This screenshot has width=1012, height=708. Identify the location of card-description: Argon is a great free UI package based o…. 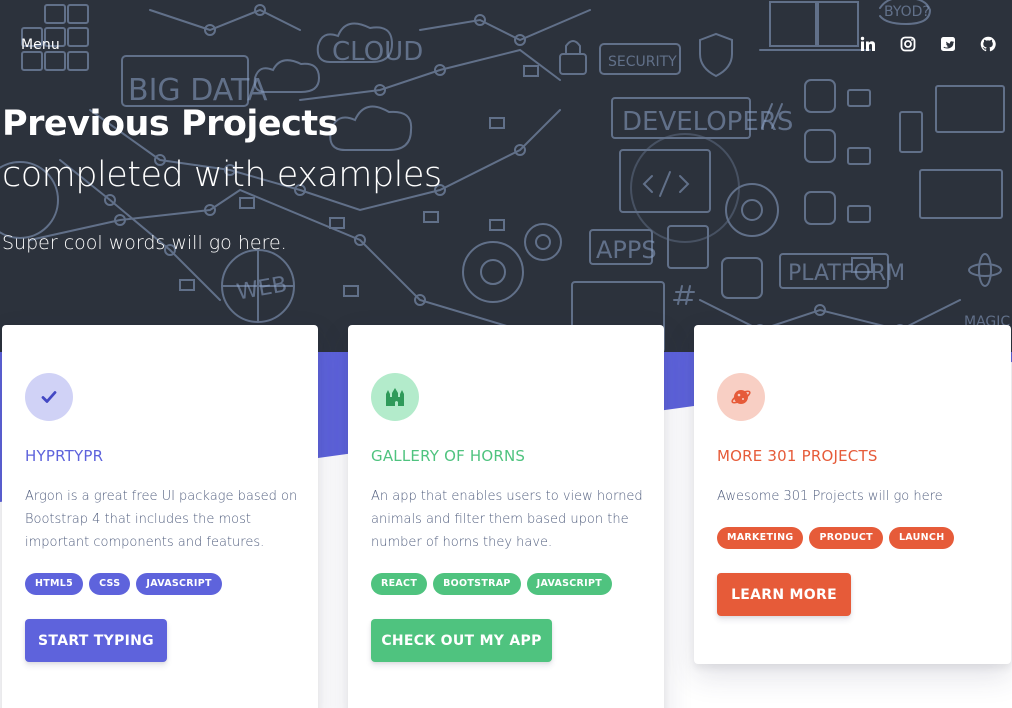
(161, 519).